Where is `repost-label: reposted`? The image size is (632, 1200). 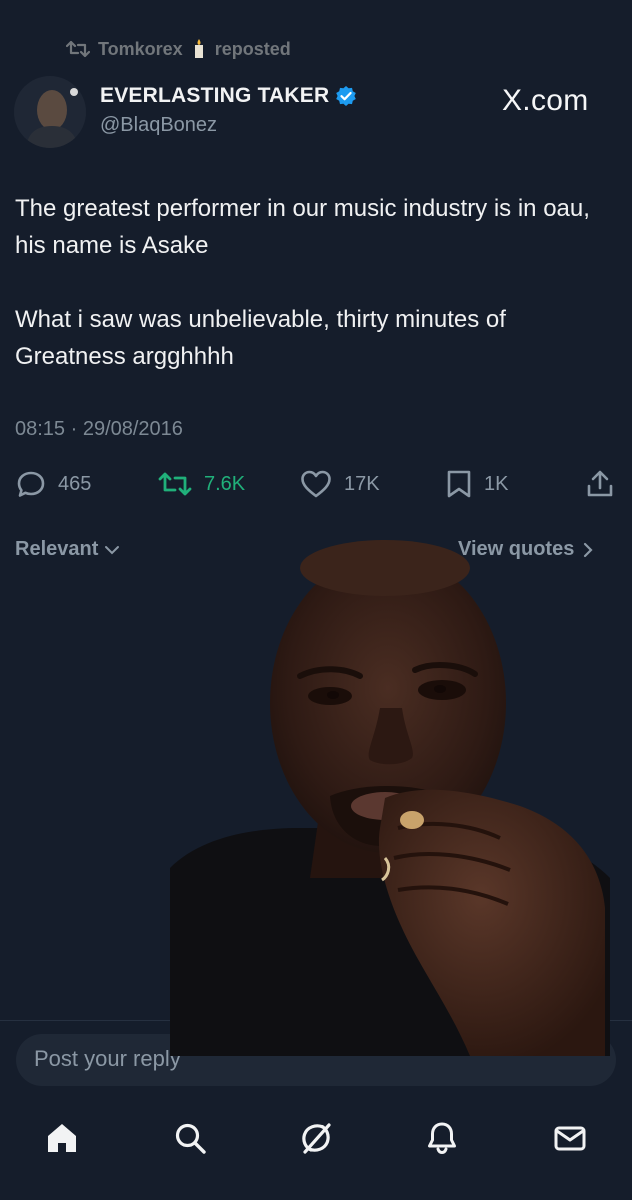 repost-label: reposted is located at coordinates (252, 48).